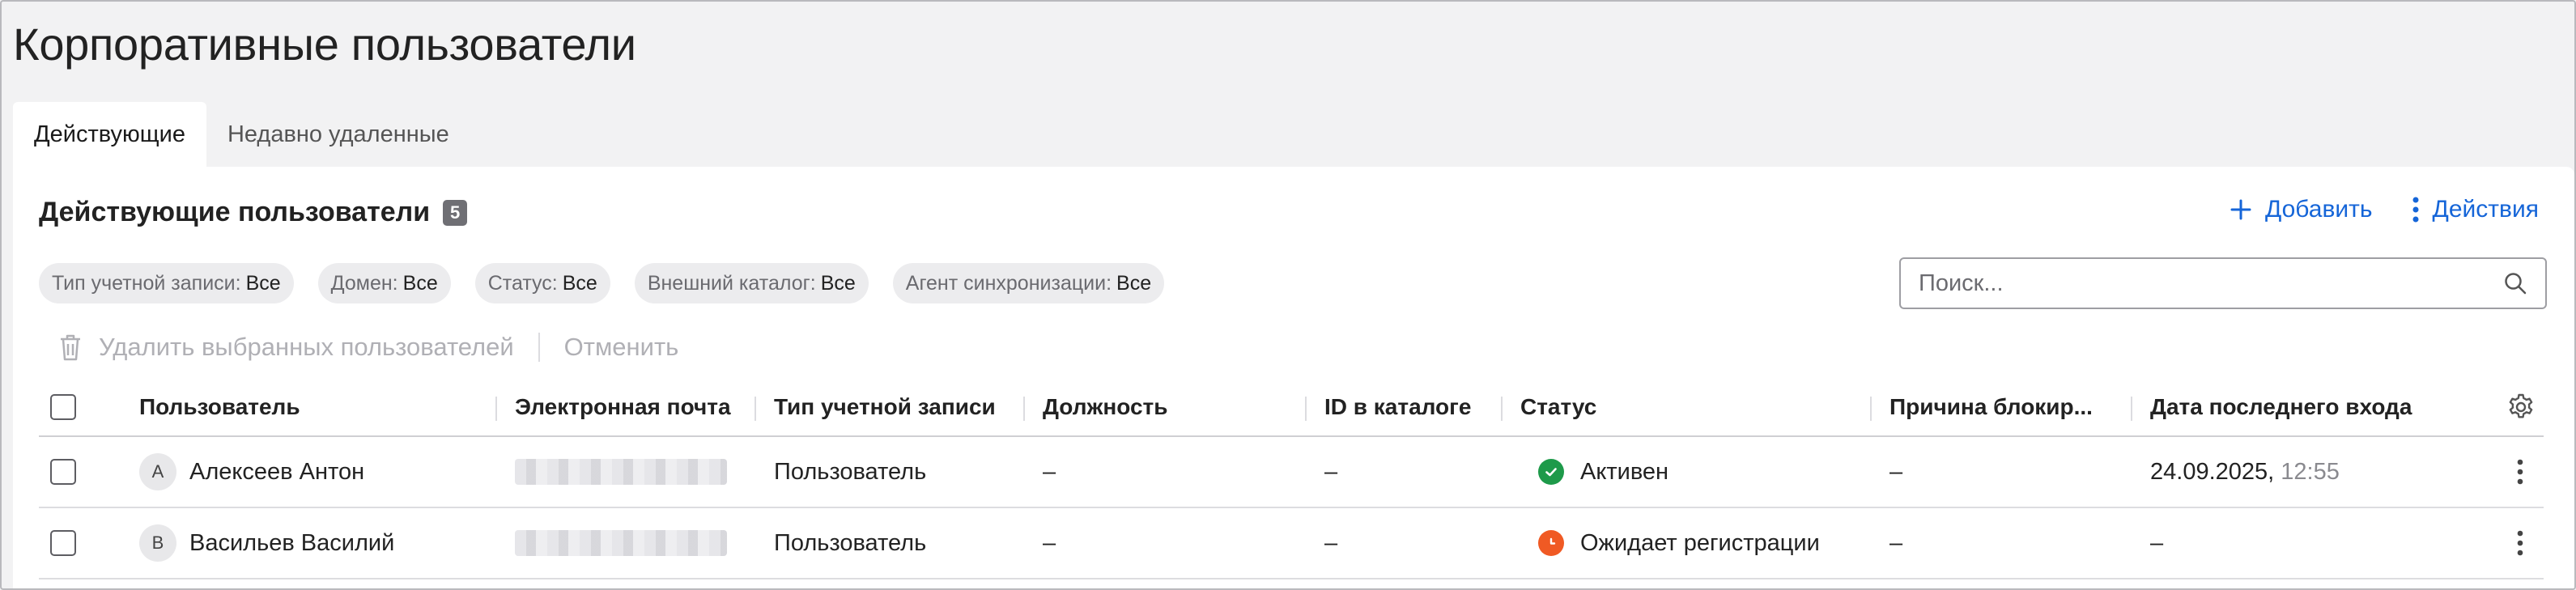 The width and height of the screenshot is (2576, 590). What do you see at coordinates (71, 347) in the screenshot?
I see `trash-icon` at bounding box center [71, 347].